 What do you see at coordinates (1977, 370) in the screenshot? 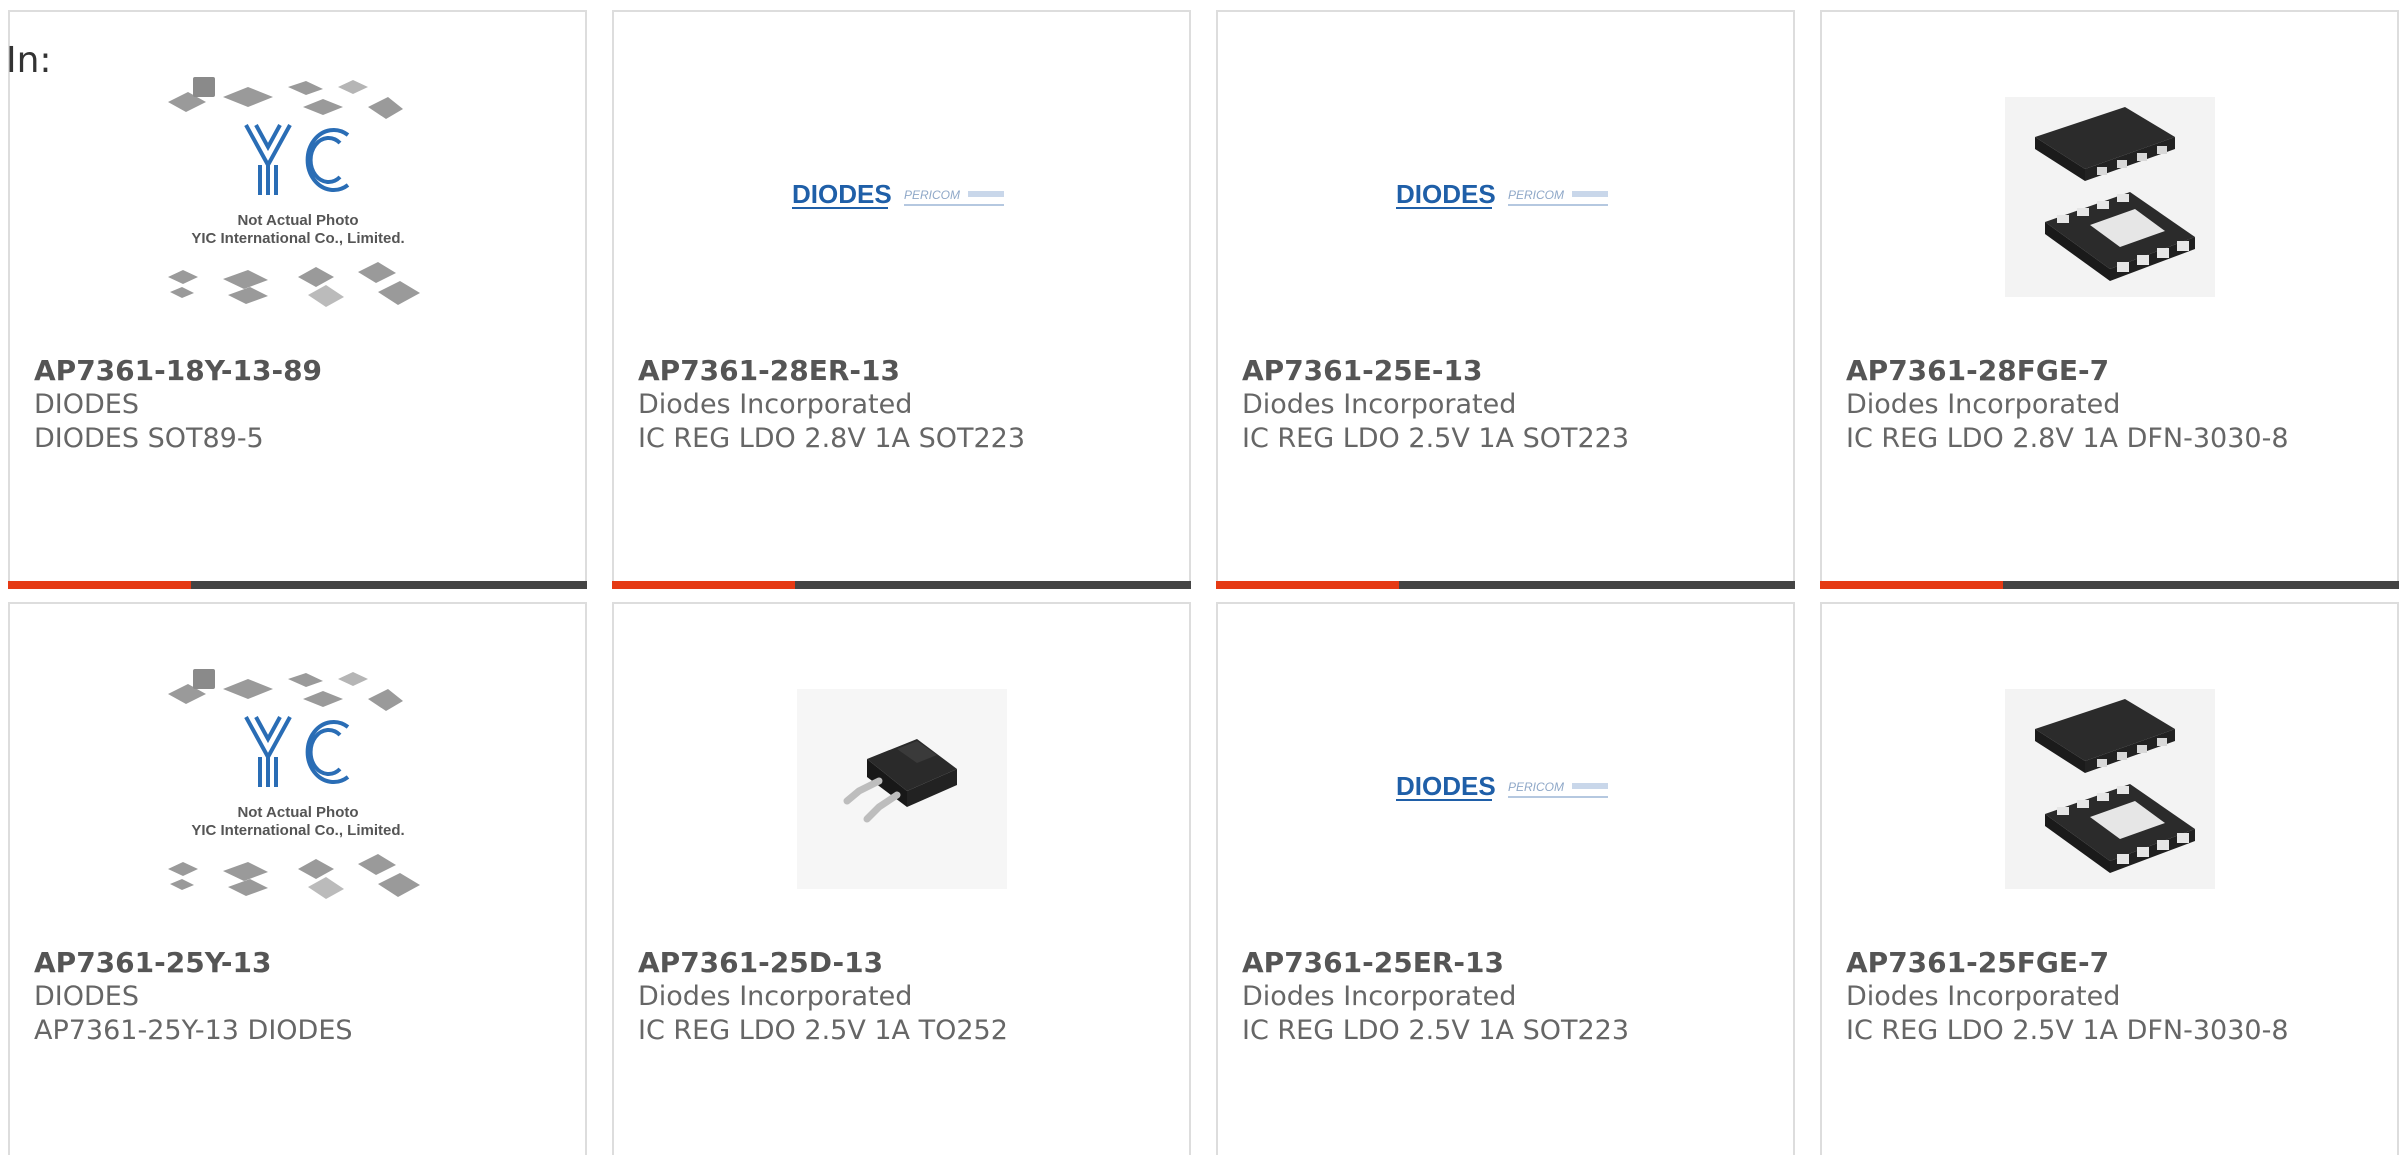
I see `part-number: AP7361-28FGE-7` at bounding box center [1977, 370].